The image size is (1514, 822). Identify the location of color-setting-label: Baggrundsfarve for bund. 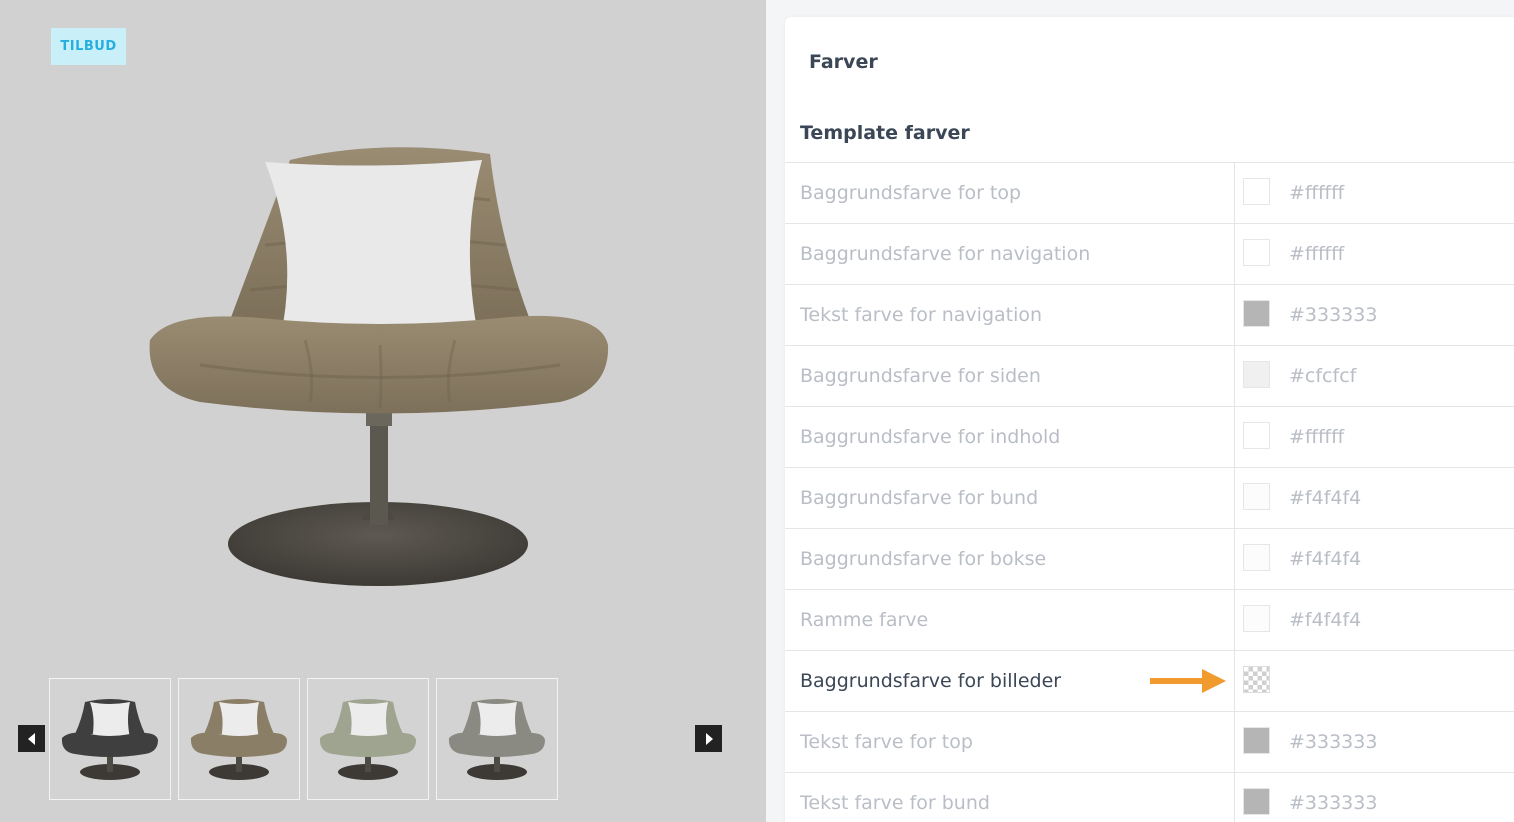
(1010, 498).